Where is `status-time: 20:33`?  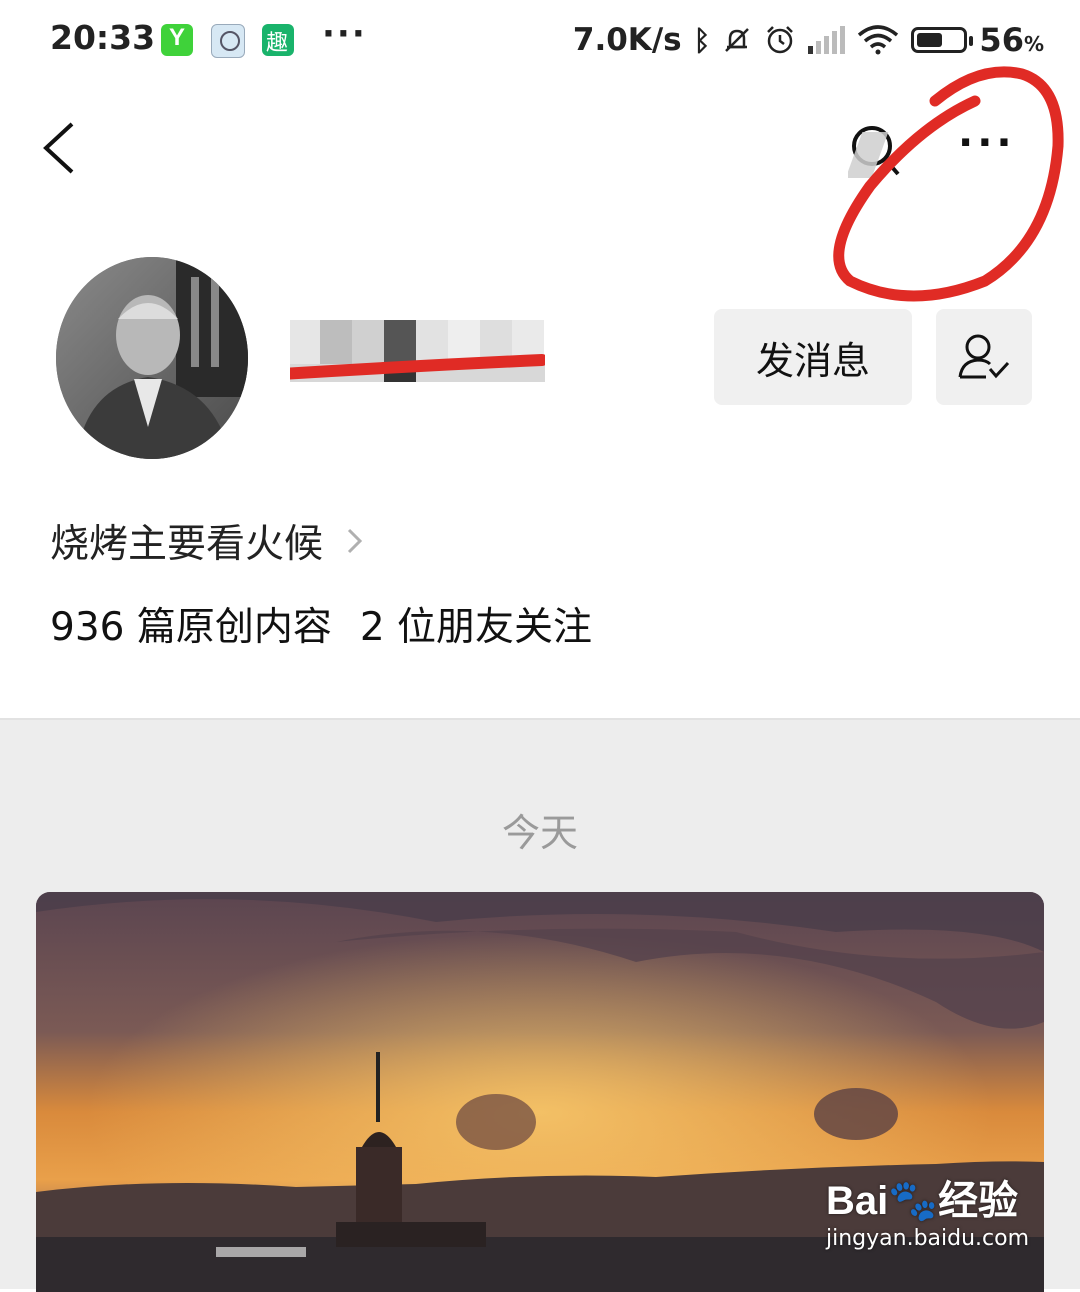 status-time: 20:33 is located at coordinates (103, 37).